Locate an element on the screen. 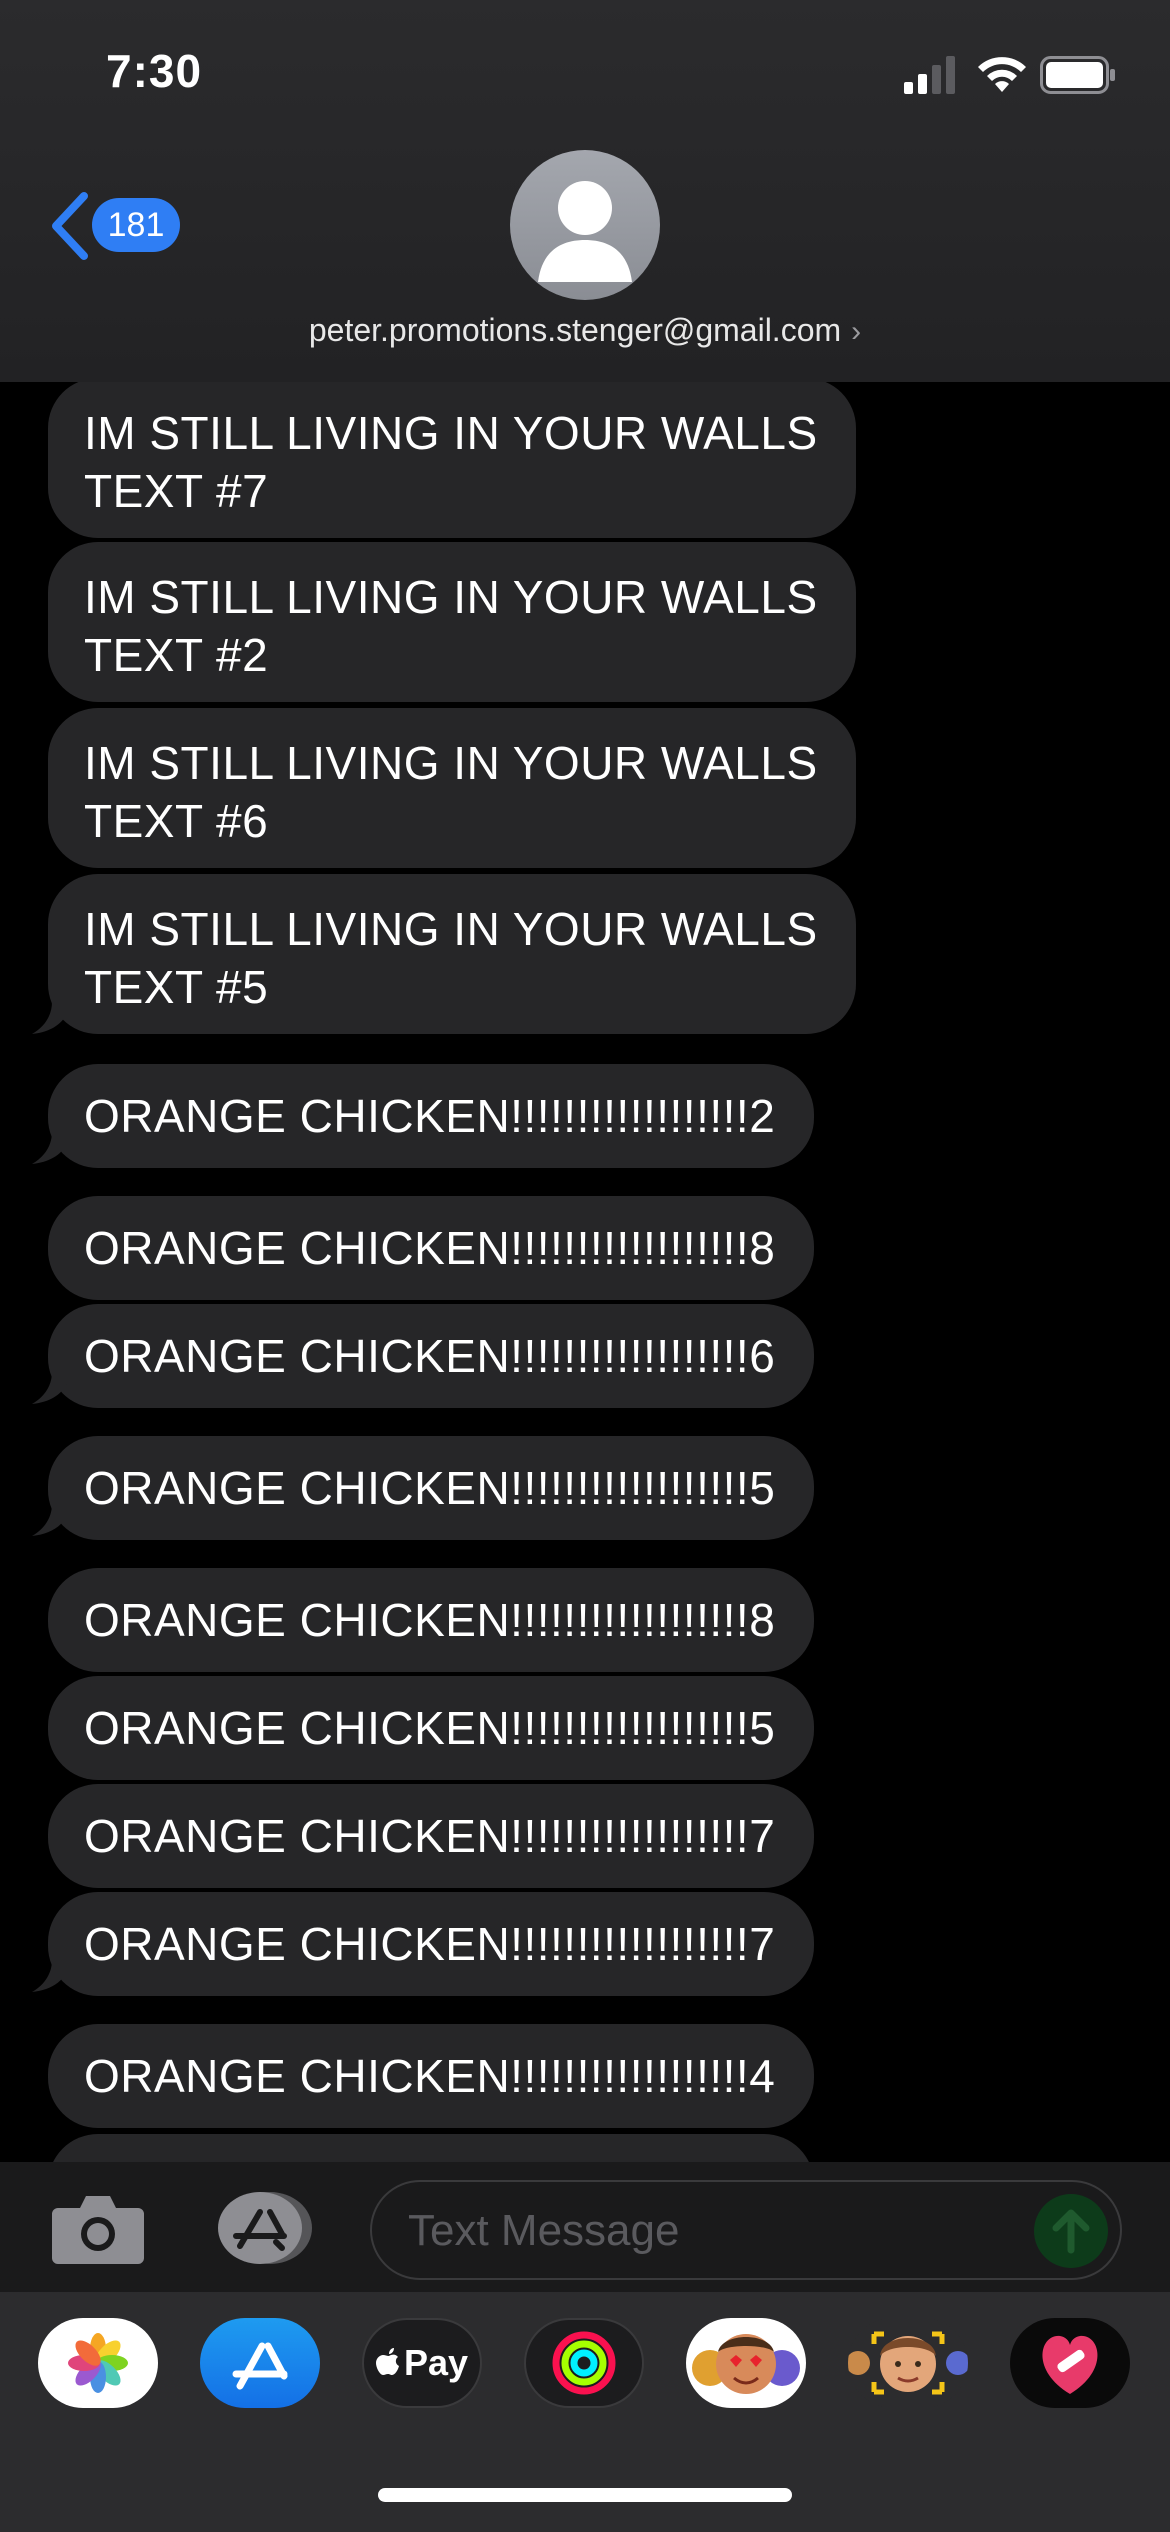 The width and height of the screenshot is (1170, 2532). app-store-icon is located at coordinates (264, 2228).